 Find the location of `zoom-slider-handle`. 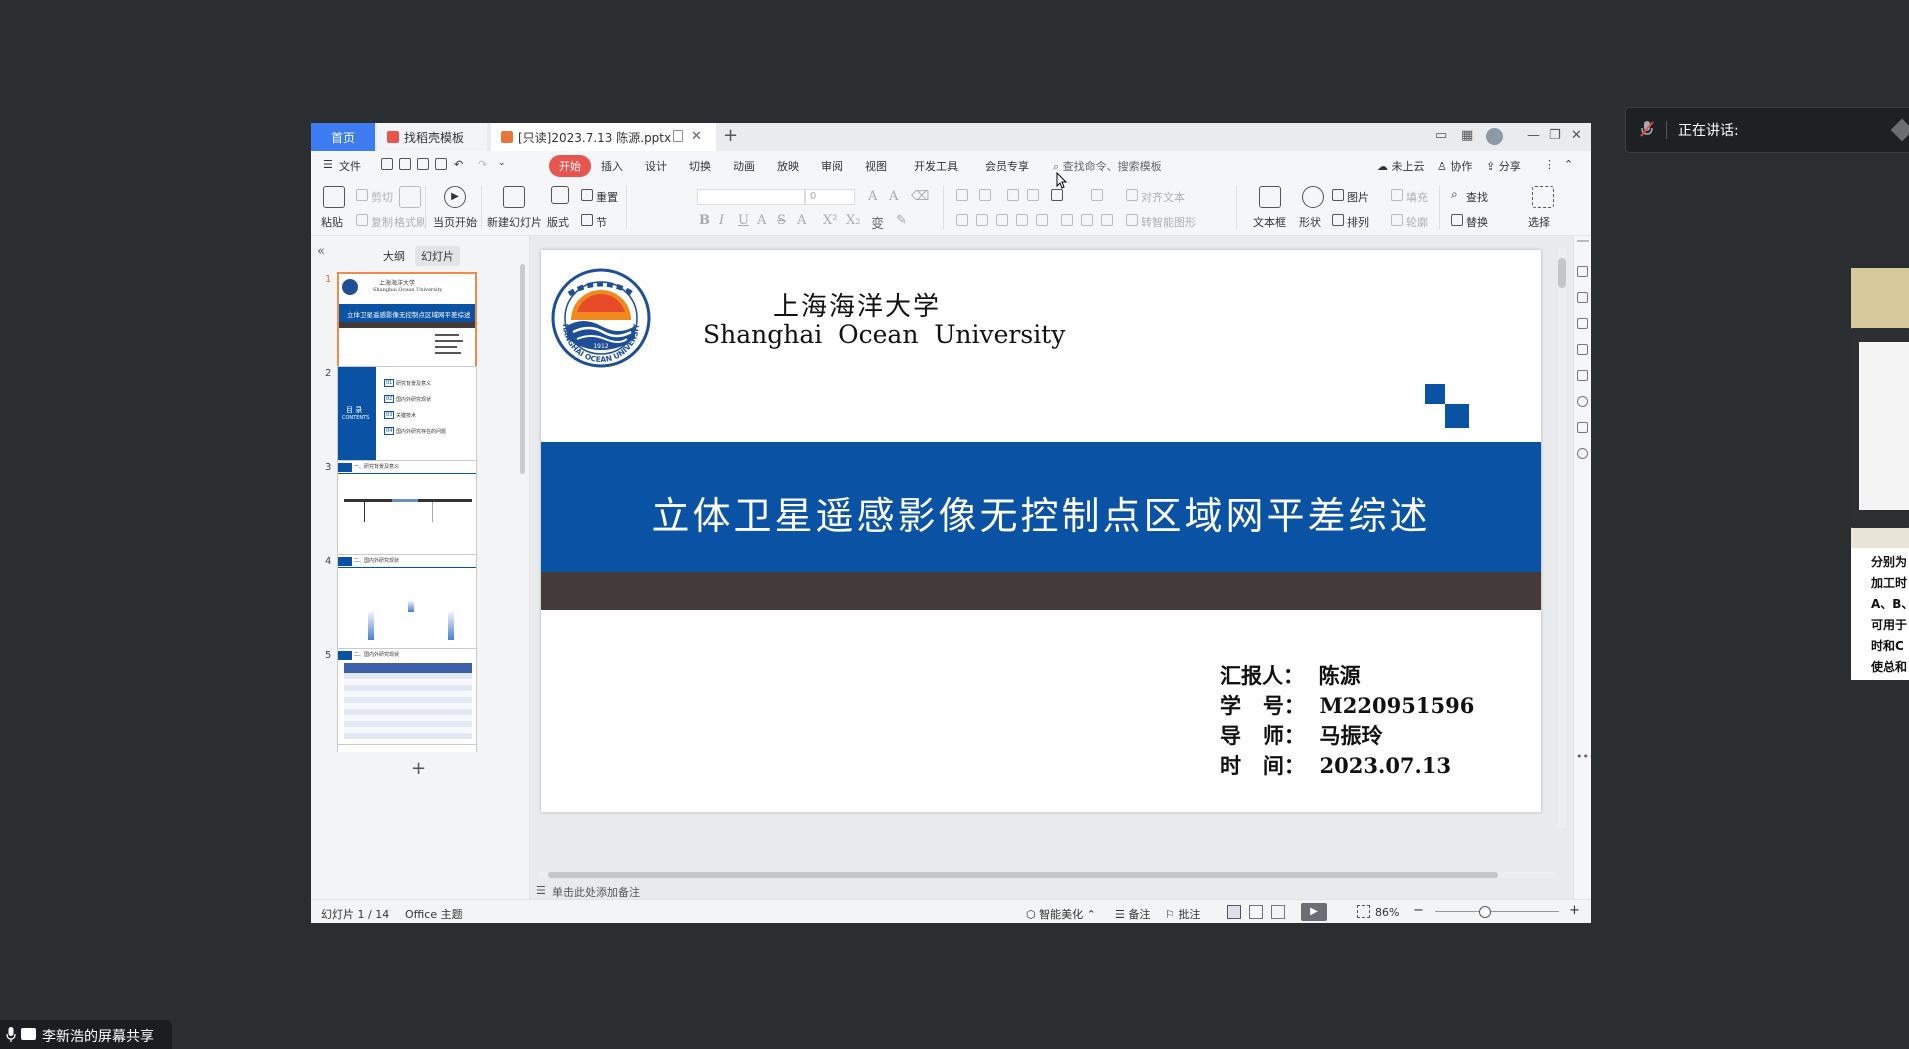

zoom-slider-handle is located at coordinates (1485, 912).